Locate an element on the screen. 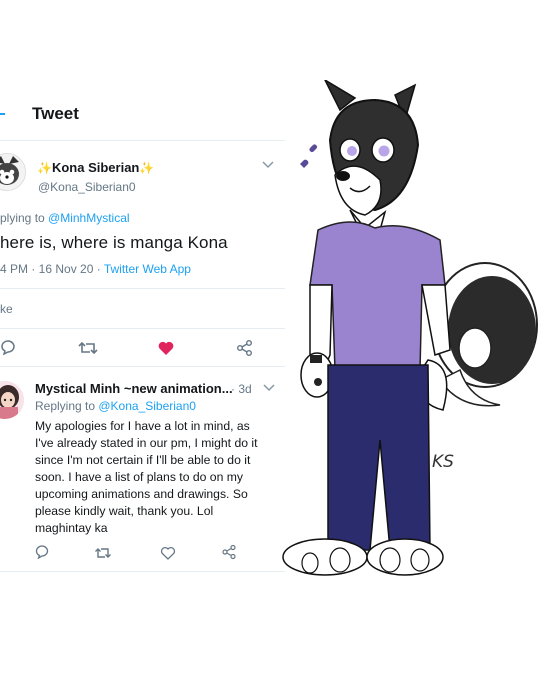 The width and height of the screenshot is (545, 680). meta-divider is located at coordinates (142, 288).